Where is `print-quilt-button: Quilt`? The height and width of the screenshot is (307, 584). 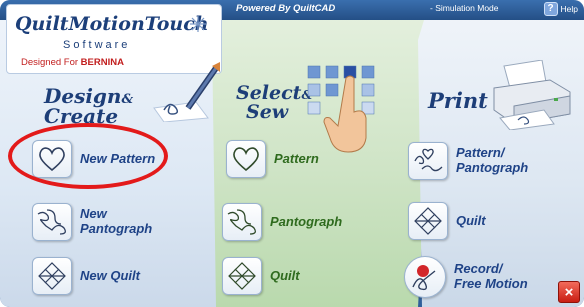
print-quilt-button: Quilt is located at coordinates (447, 221).